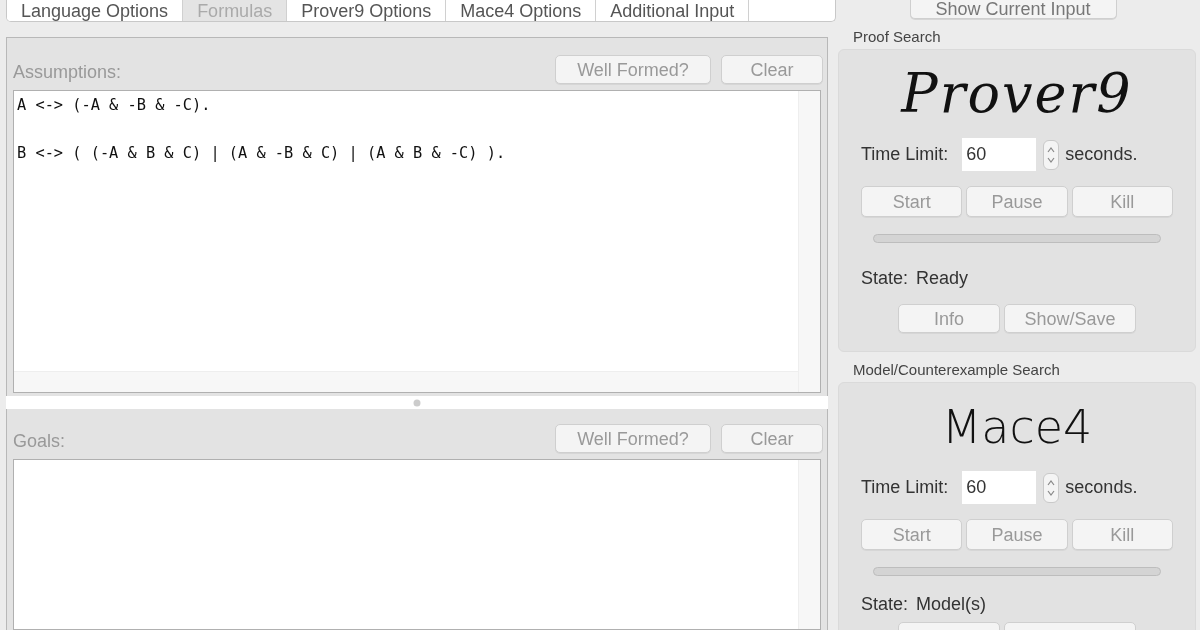 The image size is (1200, 630). I want to click on formula-text: A <-> (-A & -B & -C). B <-> ( (-A & B & C) | (A & -B & C) | (A & B & -C) )., so click(261, 129).